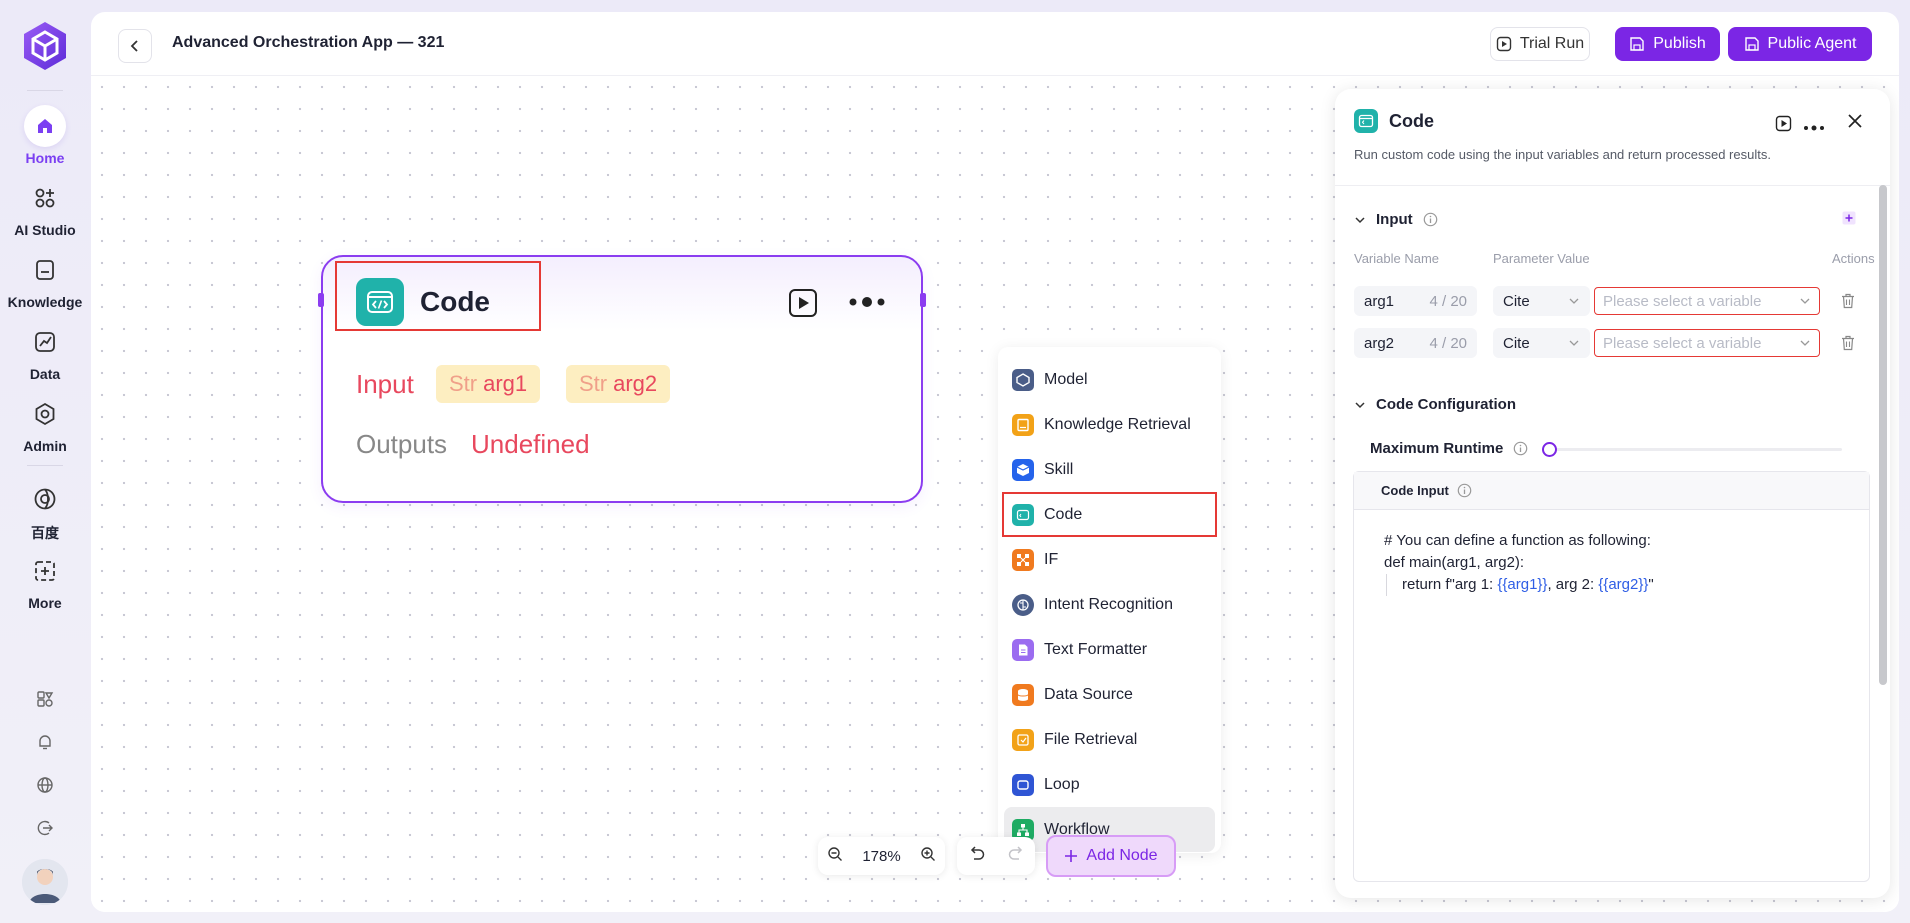 The image size is (1910, 923). I want to click on code-text: return f"arg 1:, so click(1450, 584).